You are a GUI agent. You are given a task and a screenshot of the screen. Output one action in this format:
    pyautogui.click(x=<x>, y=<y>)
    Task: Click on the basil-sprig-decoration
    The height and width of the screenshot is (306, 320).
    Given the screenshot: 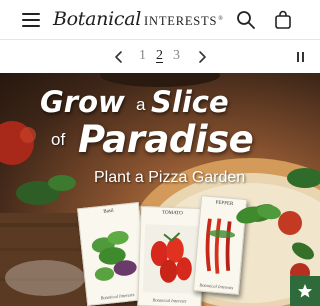 What is the action you would take?
    pyautogui.click(x=258, y=214)
    